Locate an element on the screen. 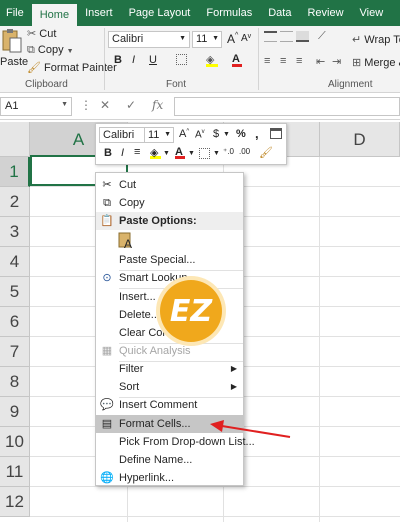  mini-shrink-font-button: Av is located at coordinates (200, 134).